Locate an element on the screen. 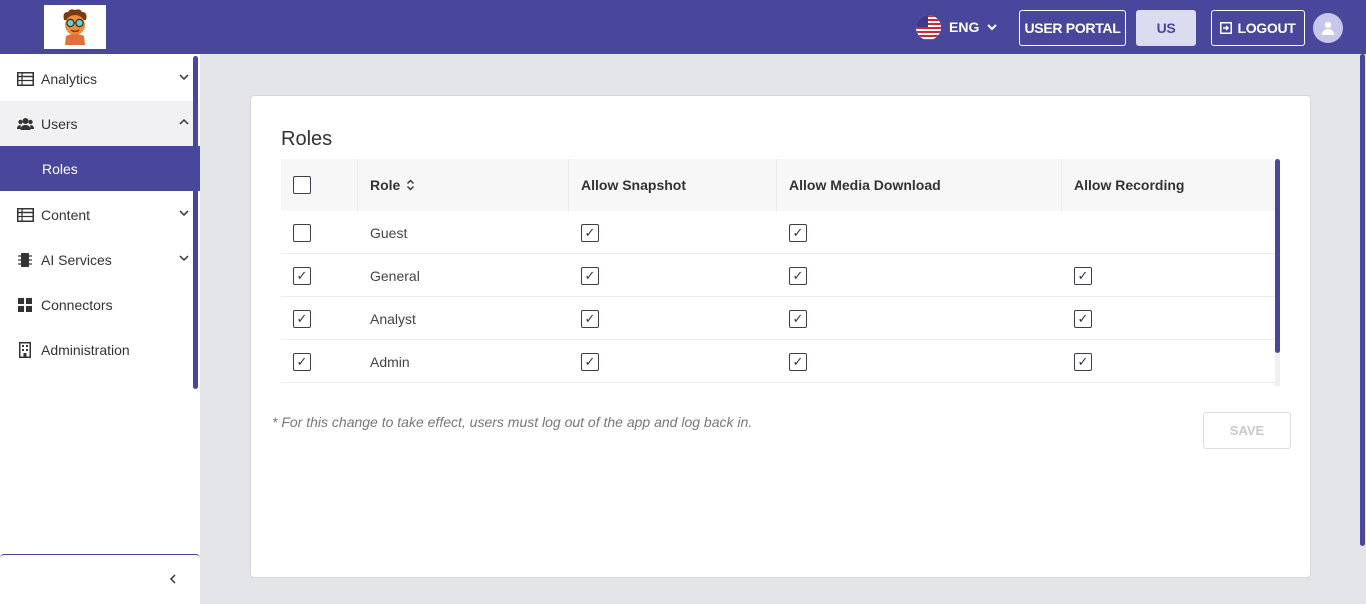 This screenshot has height=604, width=1366. select-all-checkbox is located at coordinates (302, 185).